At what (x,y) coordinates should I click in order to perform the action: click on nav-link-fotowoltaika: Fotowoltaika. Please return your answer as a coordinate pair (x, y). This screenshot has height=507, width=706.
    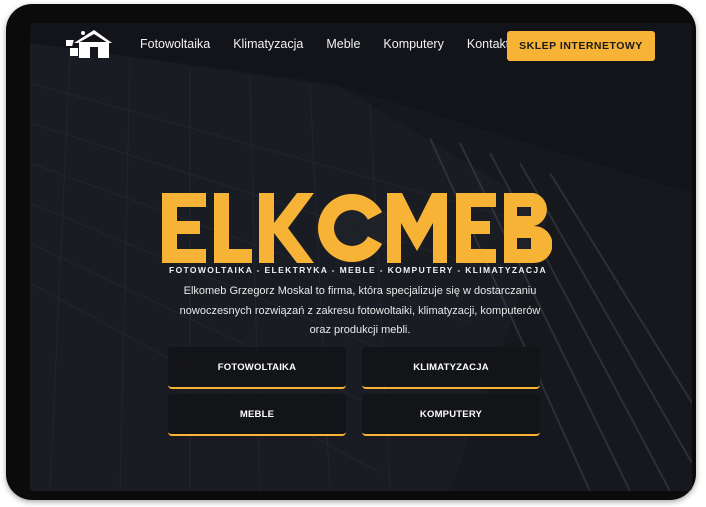
    Looking at the image, I should click on (175, 44).